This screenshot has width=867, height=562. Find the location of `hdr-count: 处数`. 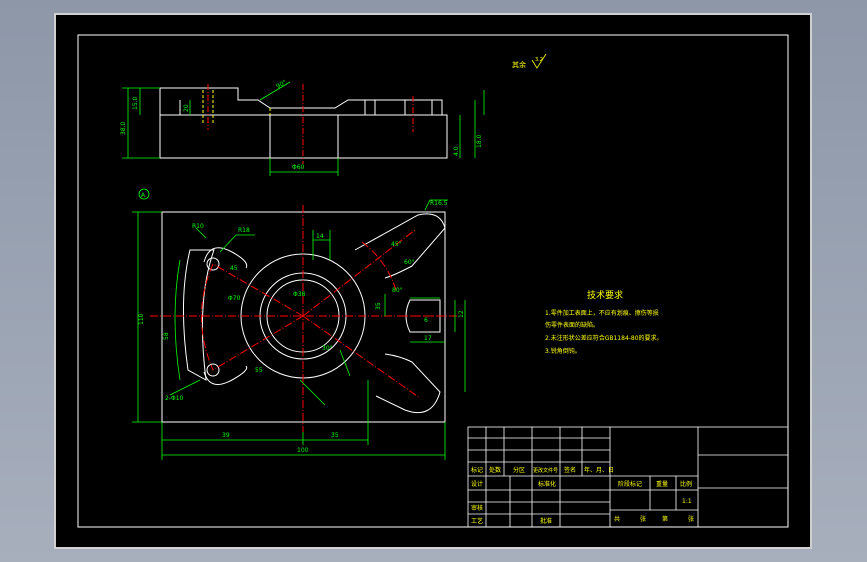

hdr-count: 处数 is located at coordinates (495, 470).